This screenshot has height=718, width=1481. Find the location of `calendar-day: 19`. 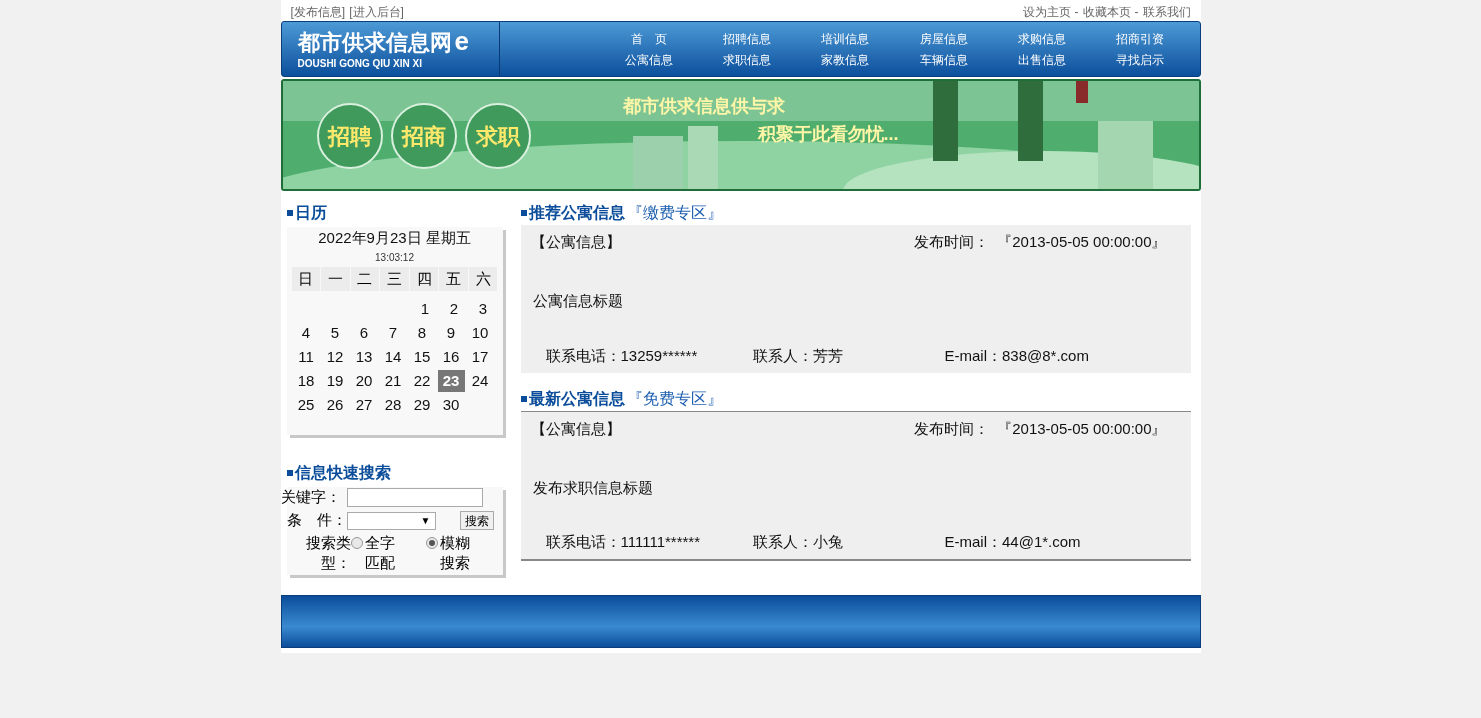

calendar-day: 19 is located at coordinates (335, 380).